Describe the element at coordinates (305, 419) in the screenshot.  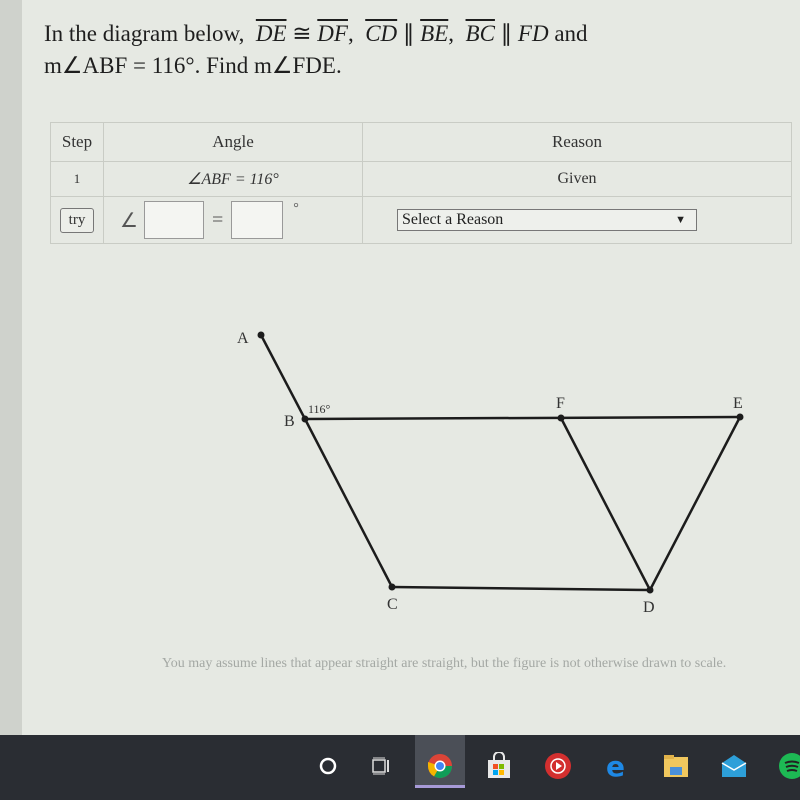
I see `point-b` at that location.